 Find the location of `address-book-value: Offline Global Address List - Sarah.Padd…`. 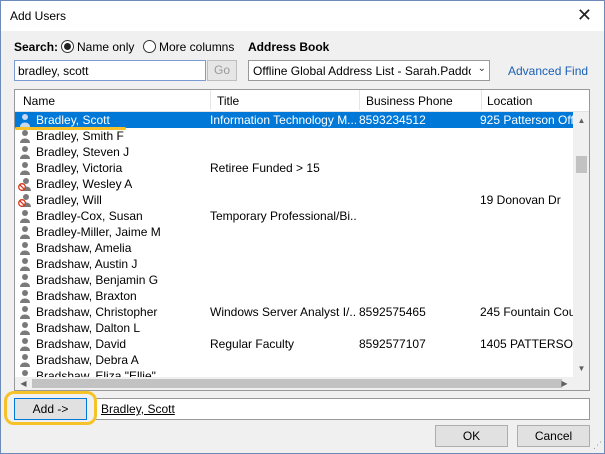

address-book-value: Offline Global Address List - Sarah.Padd… is located at coordinates (362, 71).